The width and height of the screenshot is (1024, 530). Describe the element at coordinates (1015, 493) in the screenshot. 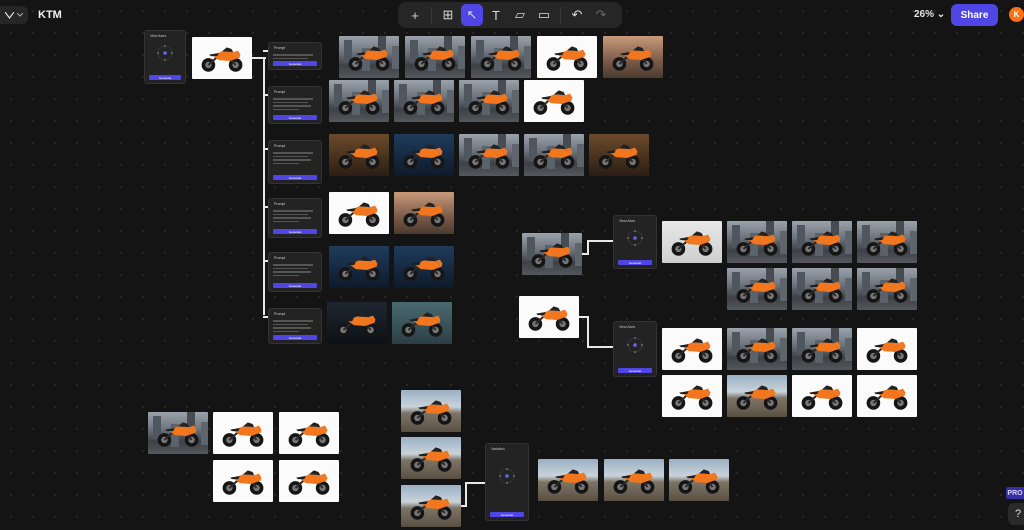

I see `pro-badge: PRO` at that location.